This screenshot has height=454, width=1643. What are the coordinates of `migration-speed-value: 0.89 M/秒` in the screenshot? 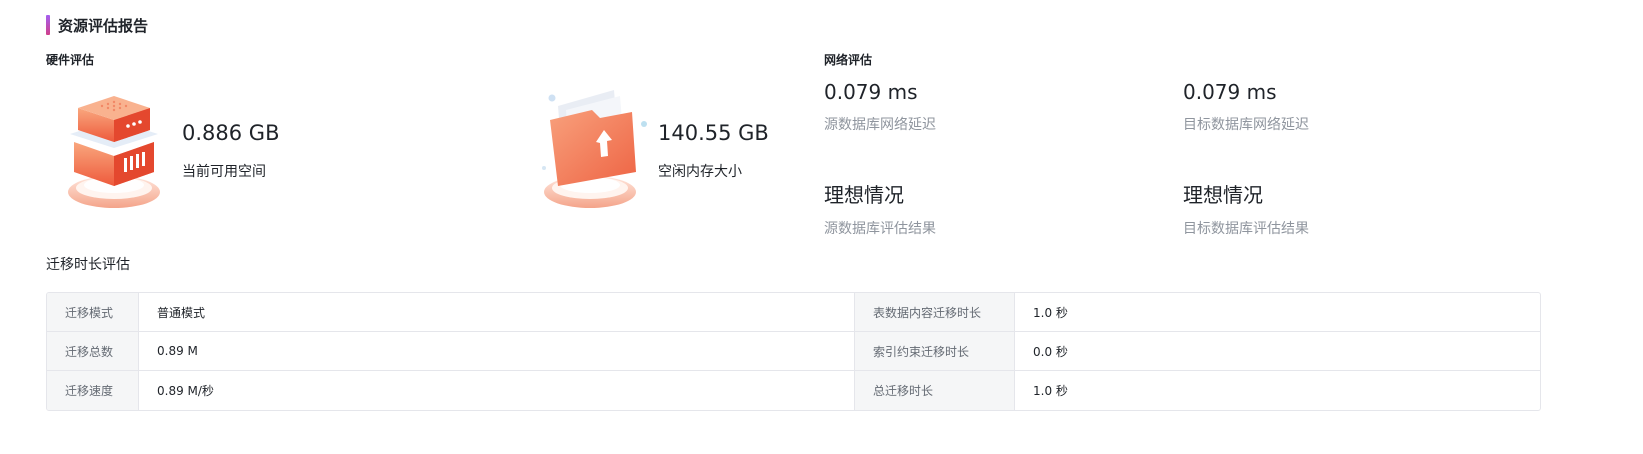 It's located at (497, 390).